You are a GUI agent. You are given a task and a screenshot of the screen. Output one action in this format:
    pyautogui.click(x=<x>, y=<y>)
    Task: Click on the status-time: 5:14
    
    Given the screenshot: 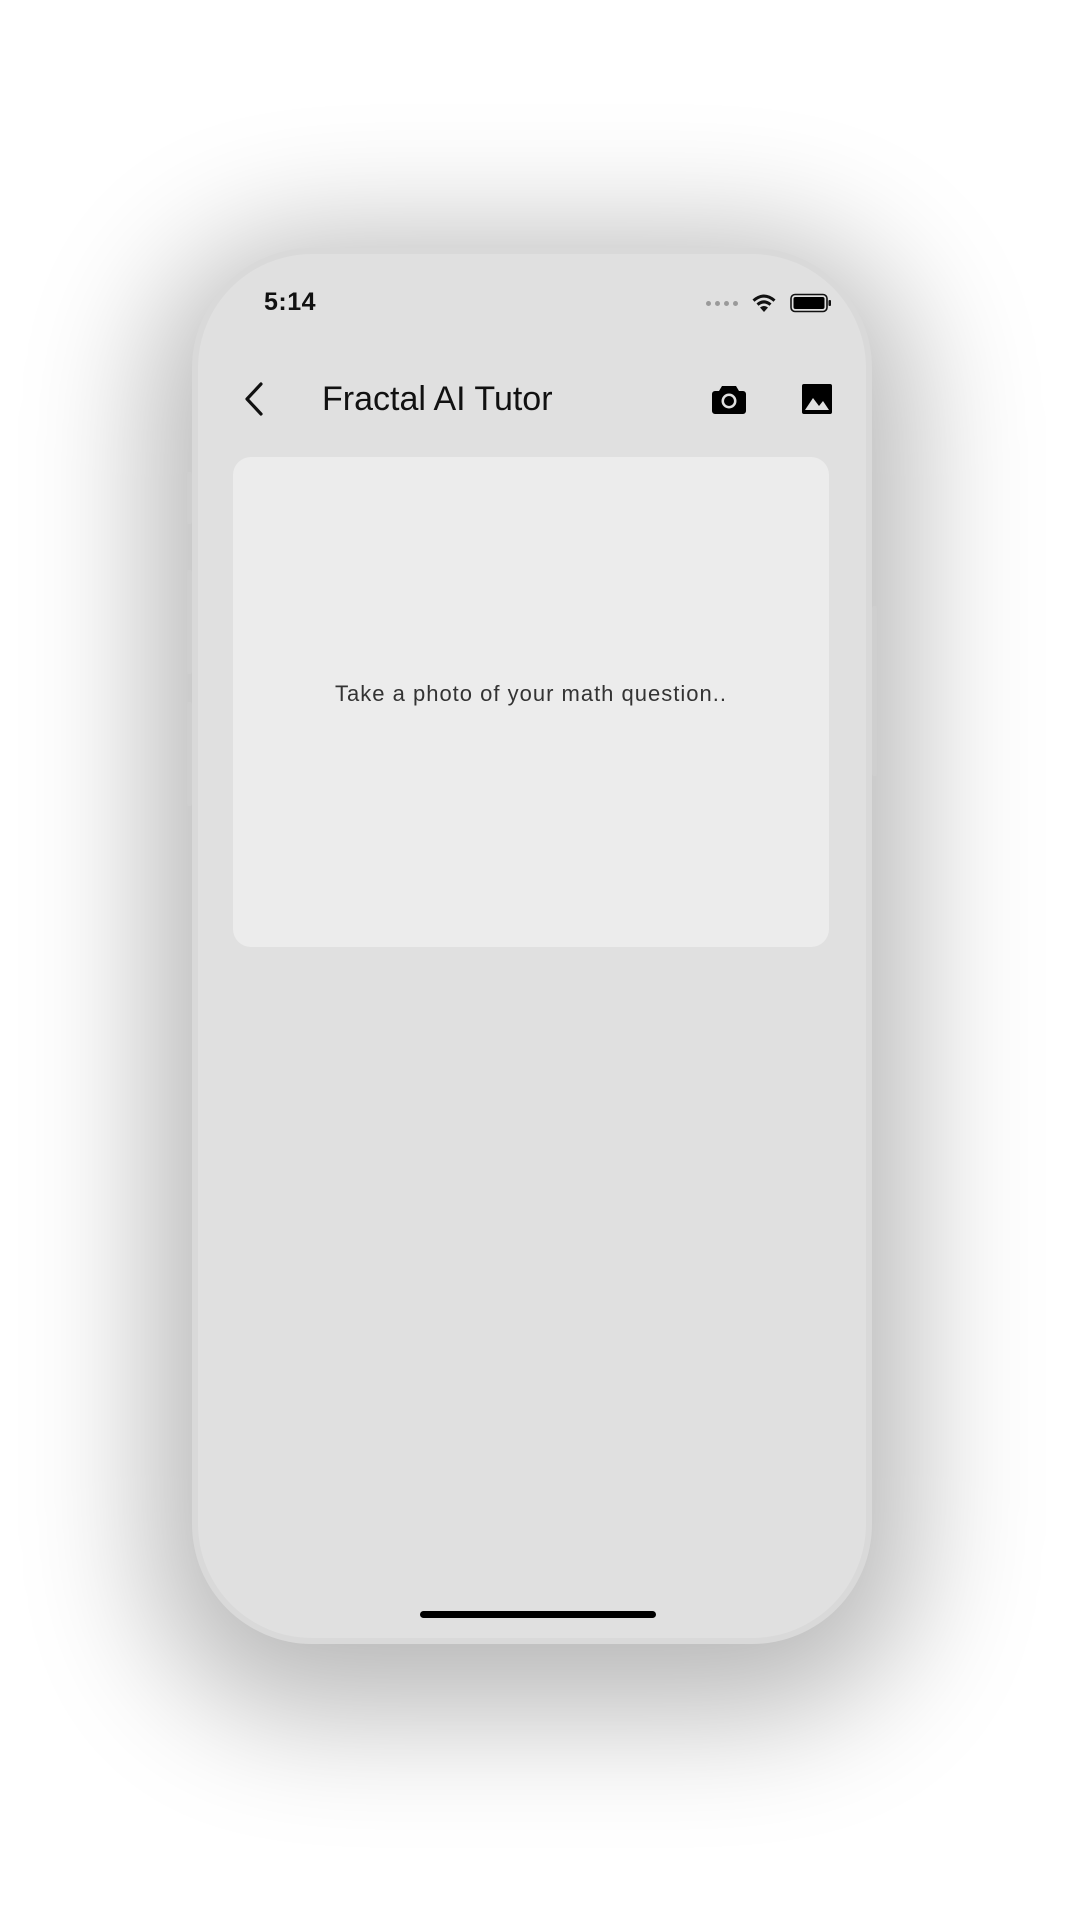 What is the action you would take?
    pyautogui.click(x=290, y=302)
    